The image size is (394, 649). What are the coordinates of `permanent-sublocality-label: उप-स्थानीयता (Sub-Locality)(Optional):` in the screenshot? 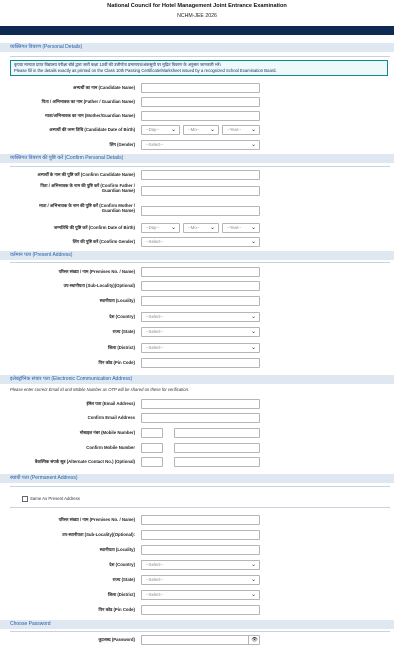 It's located at (98, 534).